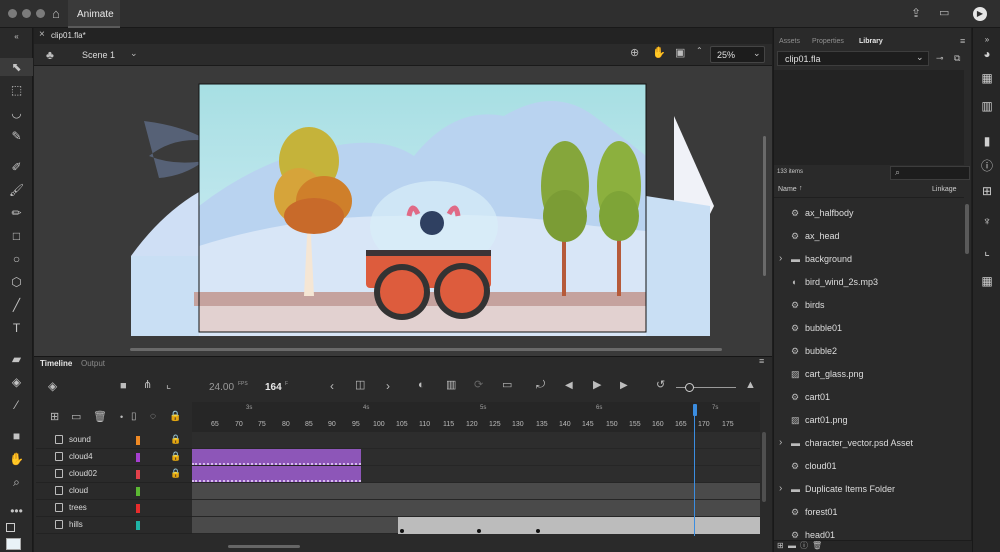 Image resolution: width=1000 pixels, height=552 pixels. What do you see at coordinates (780, 546) in the screenshot?
I see `new-symbol-icon: ⊞` at bounding box center [780, 546].